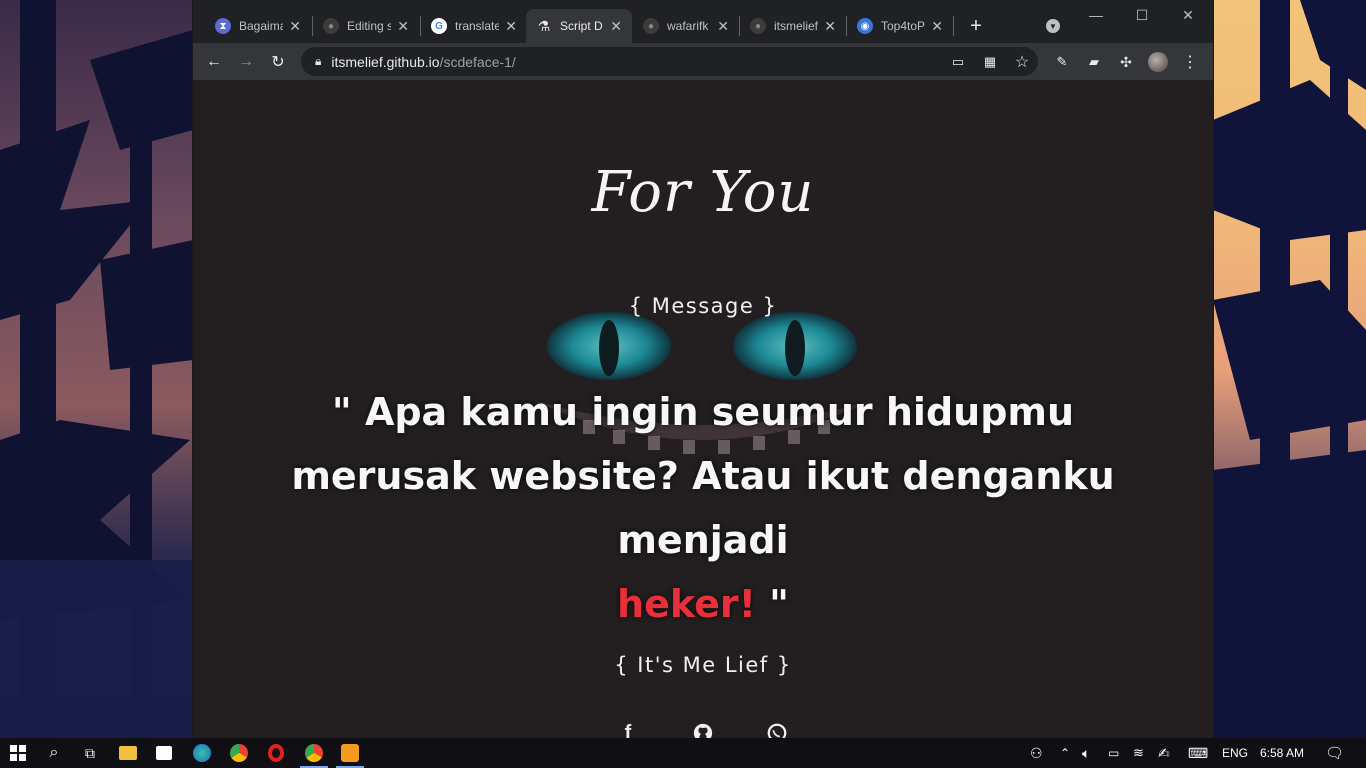 The width and height of the screenshot is (1366, 768). What do you see at coordinates (1142, 15) in the screenshot?
I see `maximize-button: ☐` at bounding box center [1142, 15].